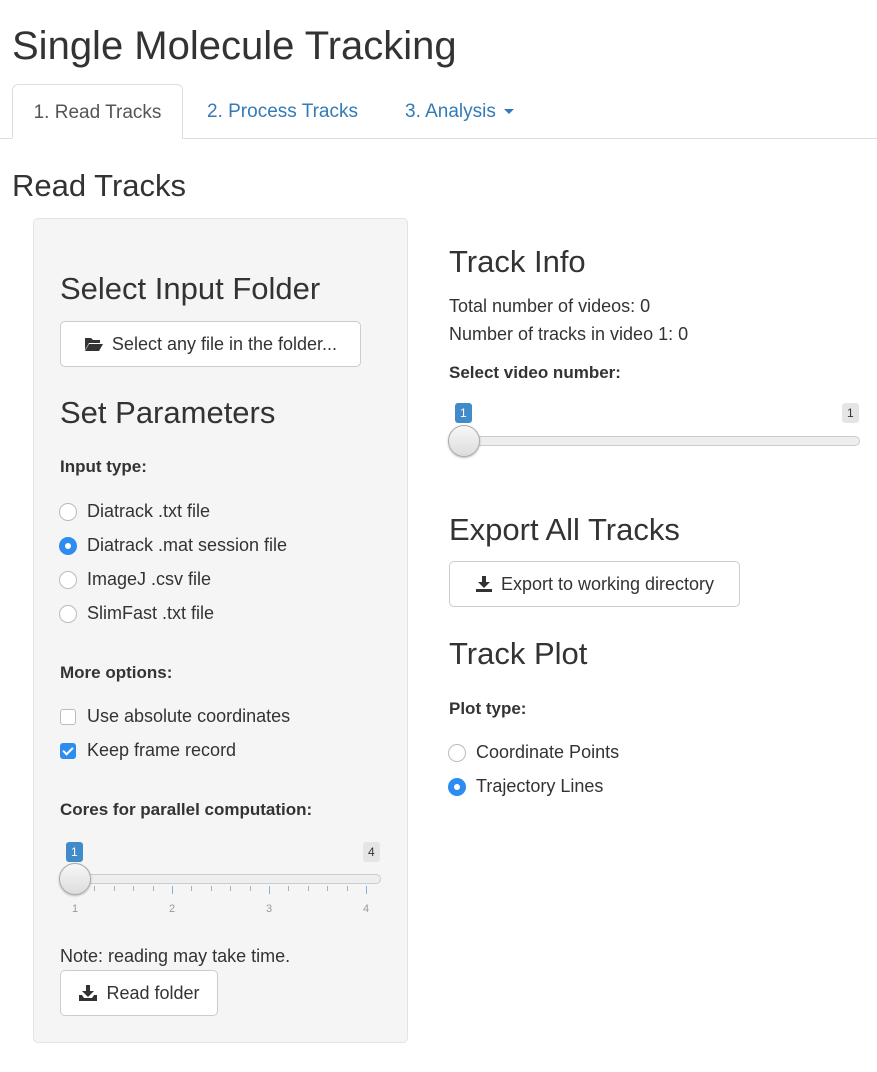 The width and height of the screenshot is (877, 1072). I want to click on track-info-heading: Track Info, so click(517, 261).